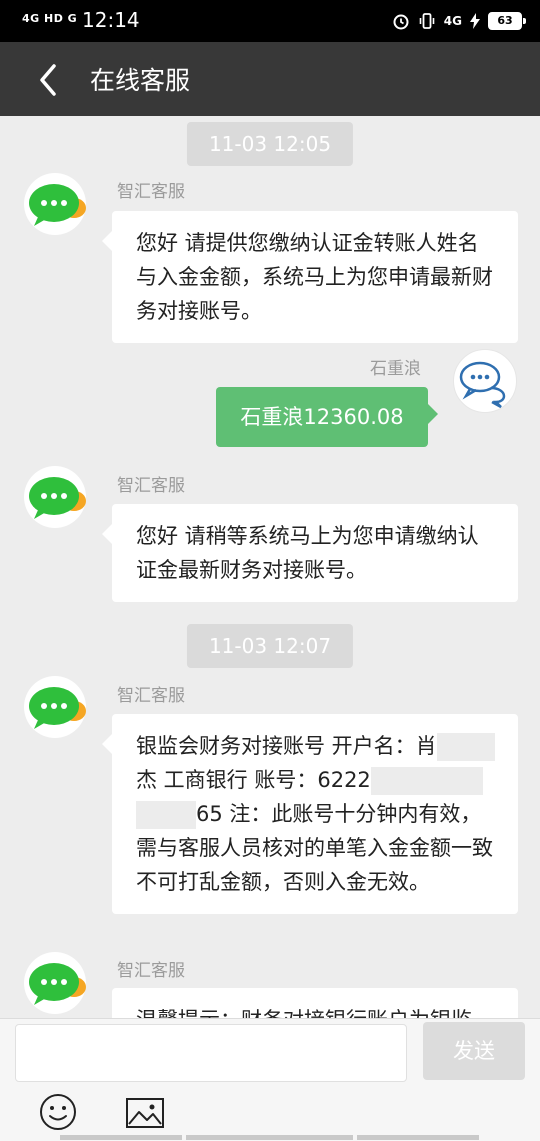 The height and width of the screenshot is (1141, 540). I want to click on network-indicator-right: 4G, so click(452, 21).